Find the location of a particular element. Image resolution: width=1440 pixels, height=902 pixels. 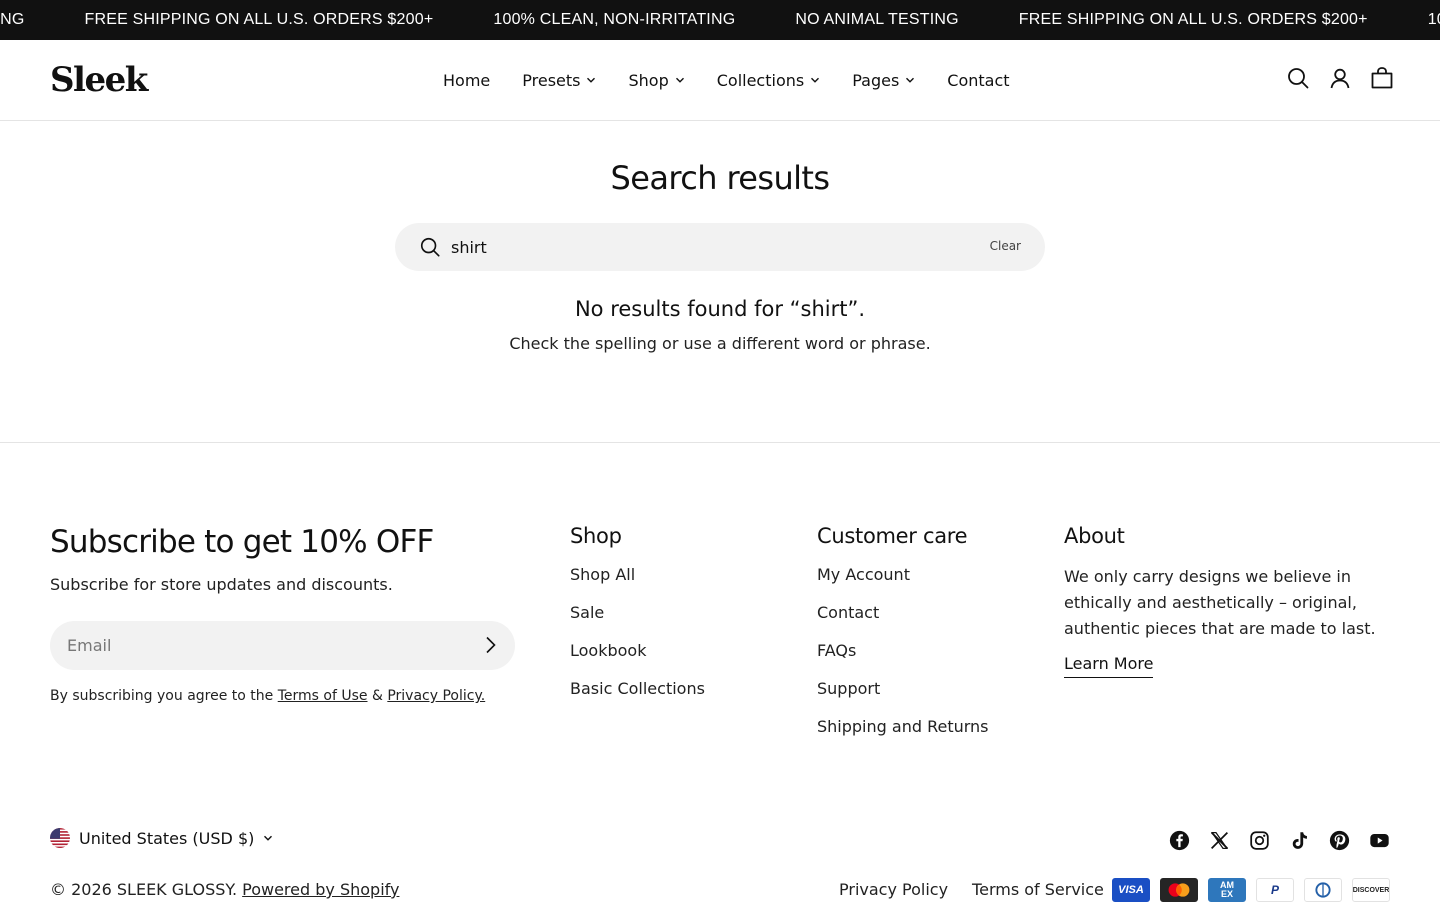

footer-about-title: About is located at coordinates (1094, 536).